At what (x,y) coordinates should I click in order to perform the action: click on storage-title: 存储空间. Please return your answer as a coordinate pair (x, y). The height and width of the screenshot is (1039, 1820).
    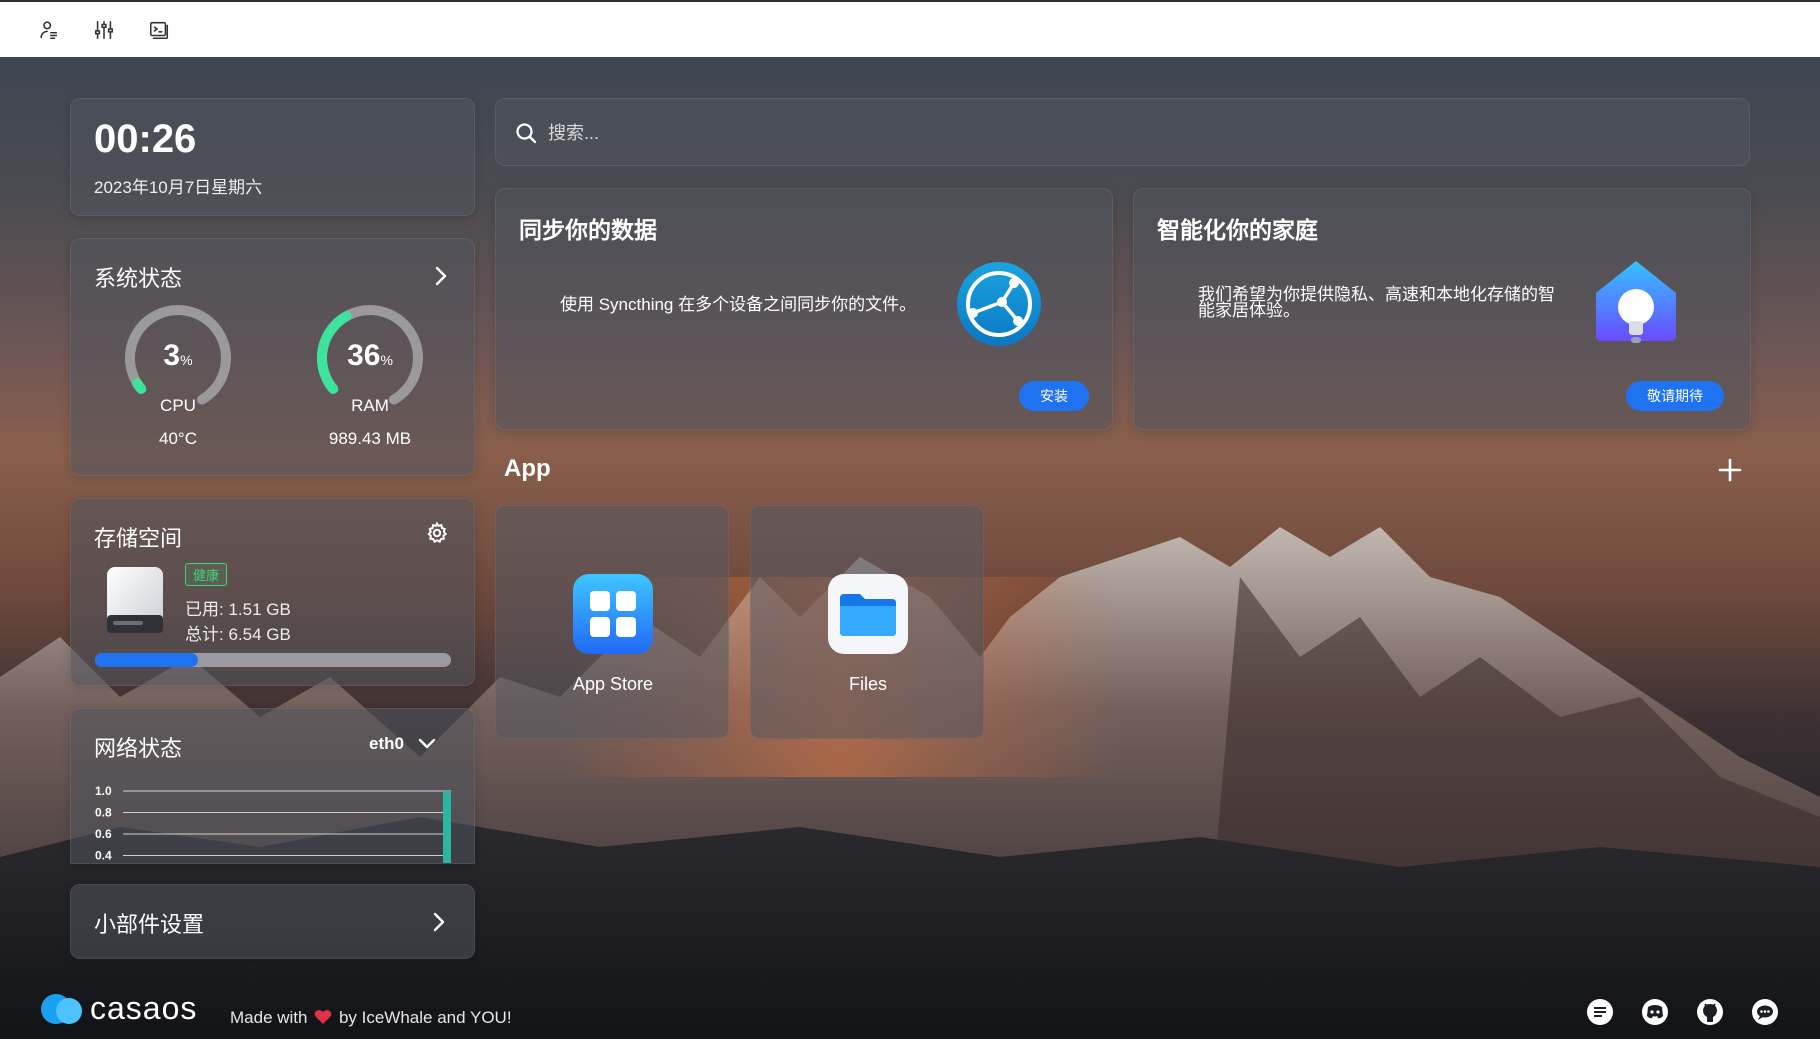
    Looking at the image, I should click on (138, 538).